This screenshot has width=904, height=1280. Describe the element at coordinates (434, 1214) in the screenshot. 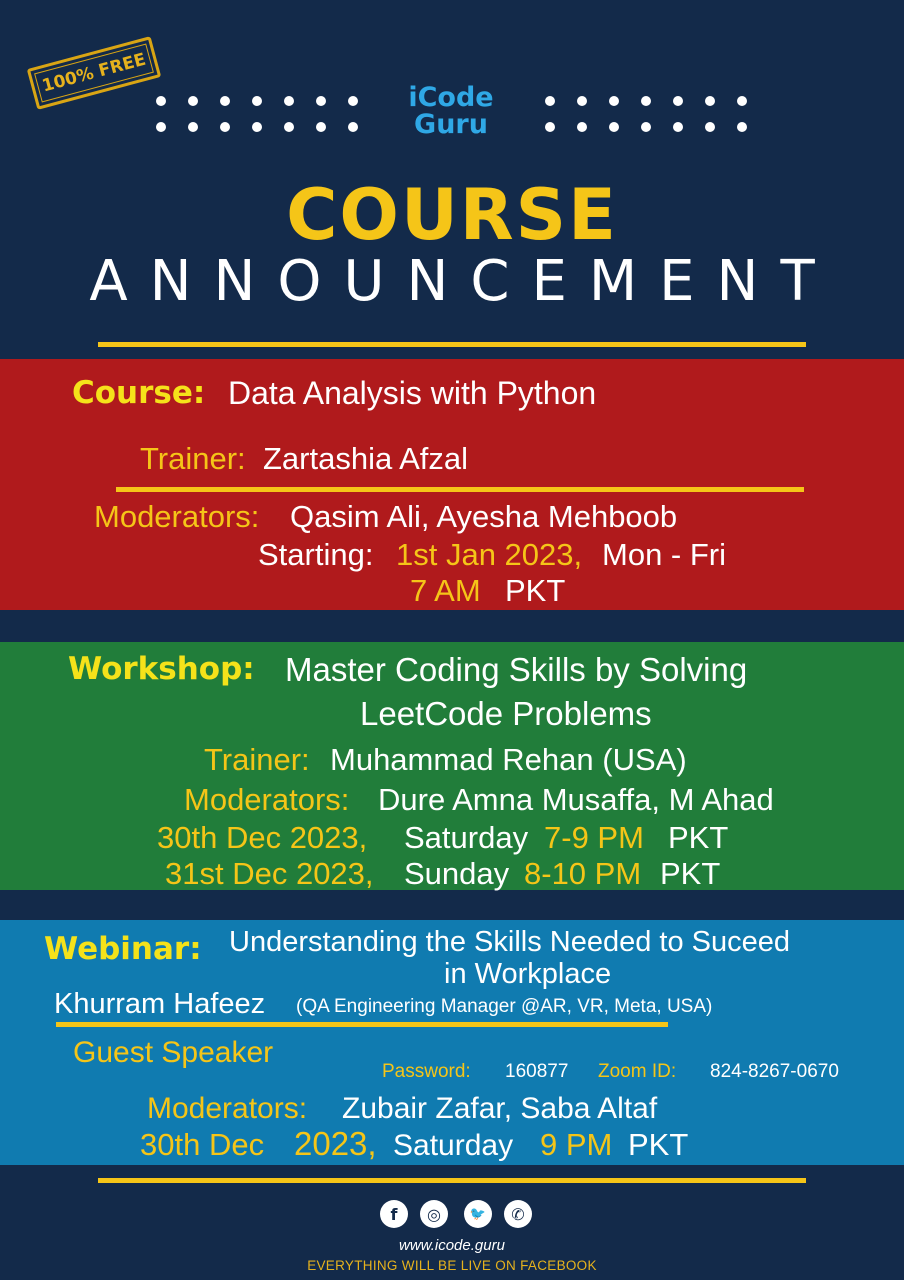

I see `instagram-icon: ◎` at that location.